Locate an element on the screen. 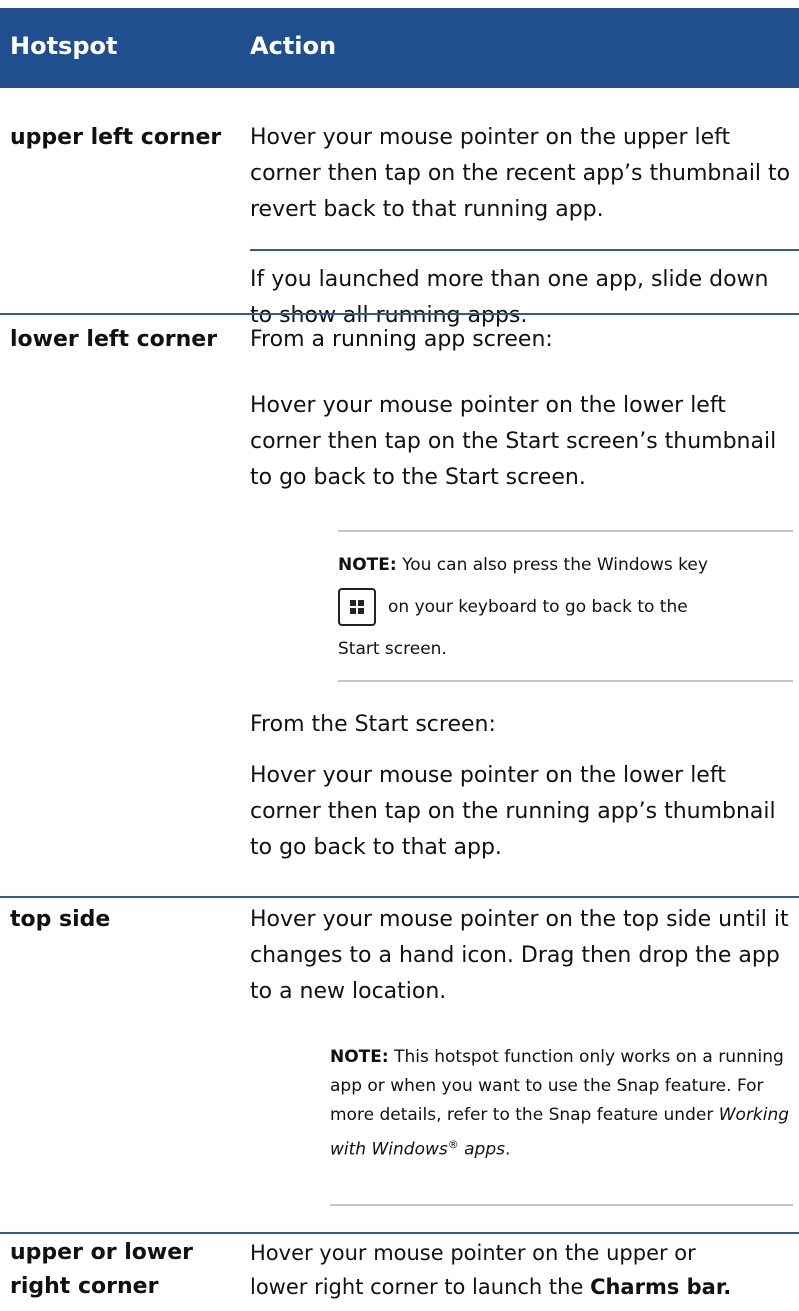  action-text: lower right corner to launch the is located at coordinates (417, 1287).